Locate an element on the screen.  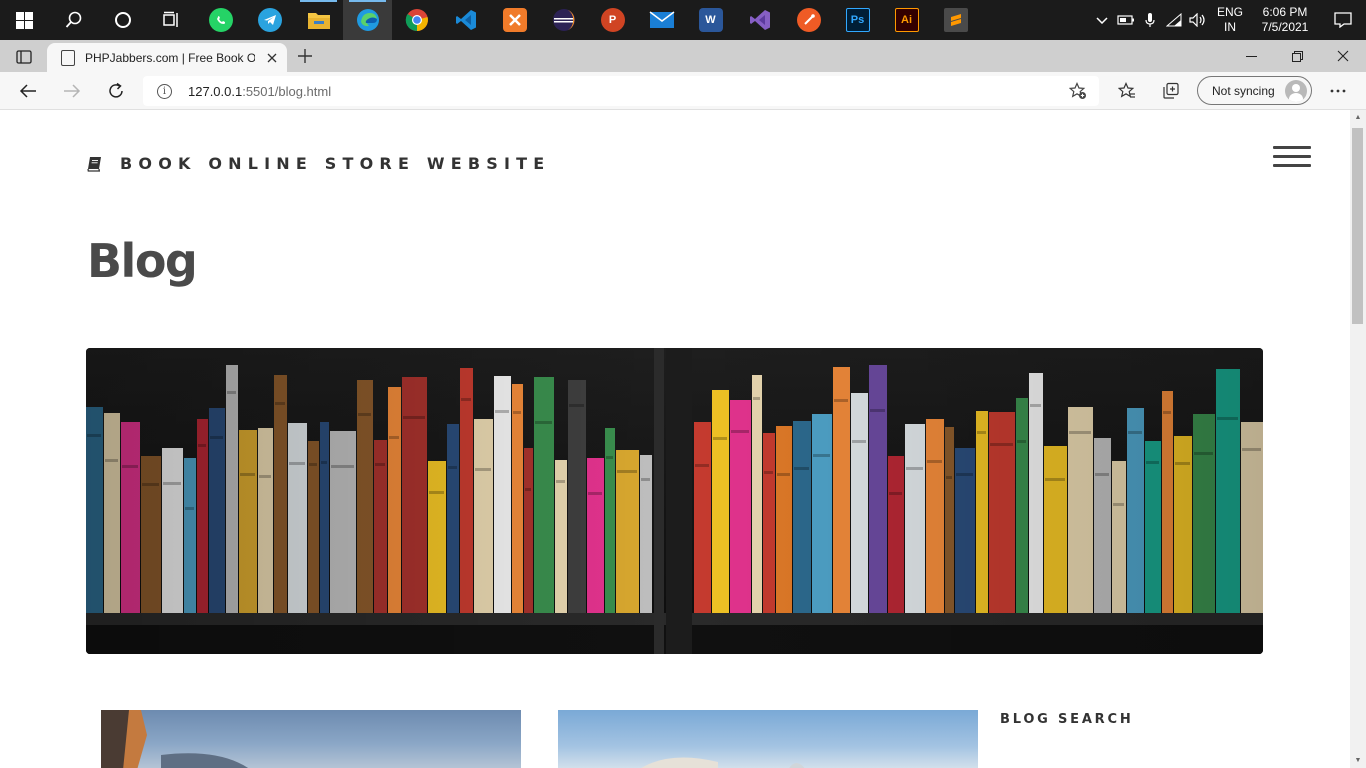
taskbar-app-chrome is located at coordinates (416, 20).